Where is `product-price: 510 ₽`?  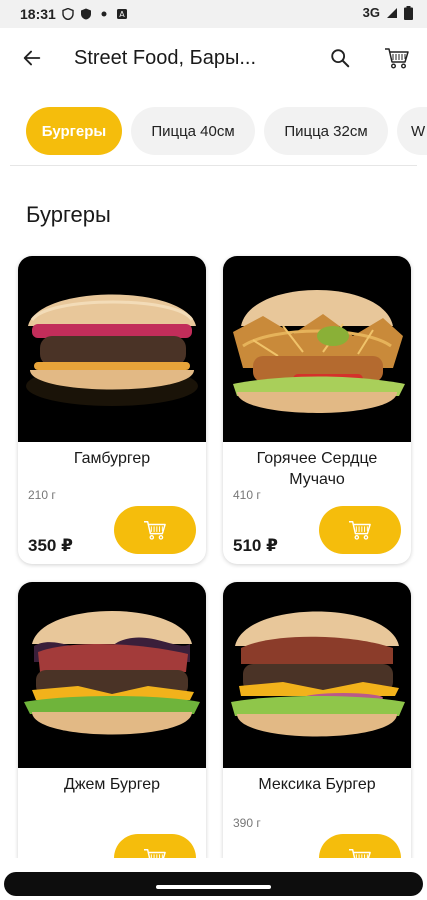 product-price: 510 ₽ is located at coordinates (255, 545).